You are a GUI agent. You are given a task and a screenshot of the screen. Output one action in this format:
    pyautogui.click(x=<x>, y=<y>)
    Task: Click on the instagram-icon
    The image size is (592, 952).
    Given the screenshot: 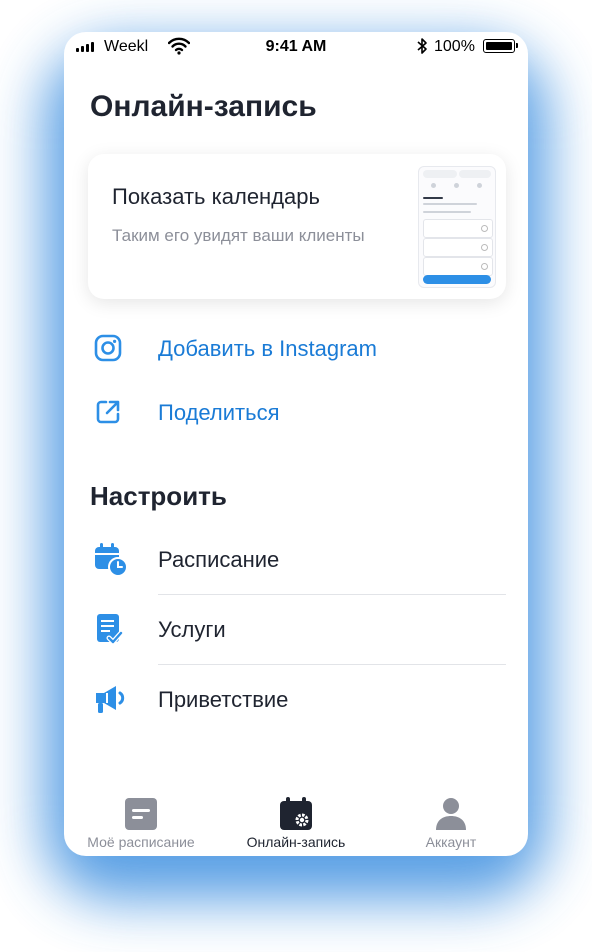 What is the action you would take?
    pyautogui.click(x=108, y=348)
    